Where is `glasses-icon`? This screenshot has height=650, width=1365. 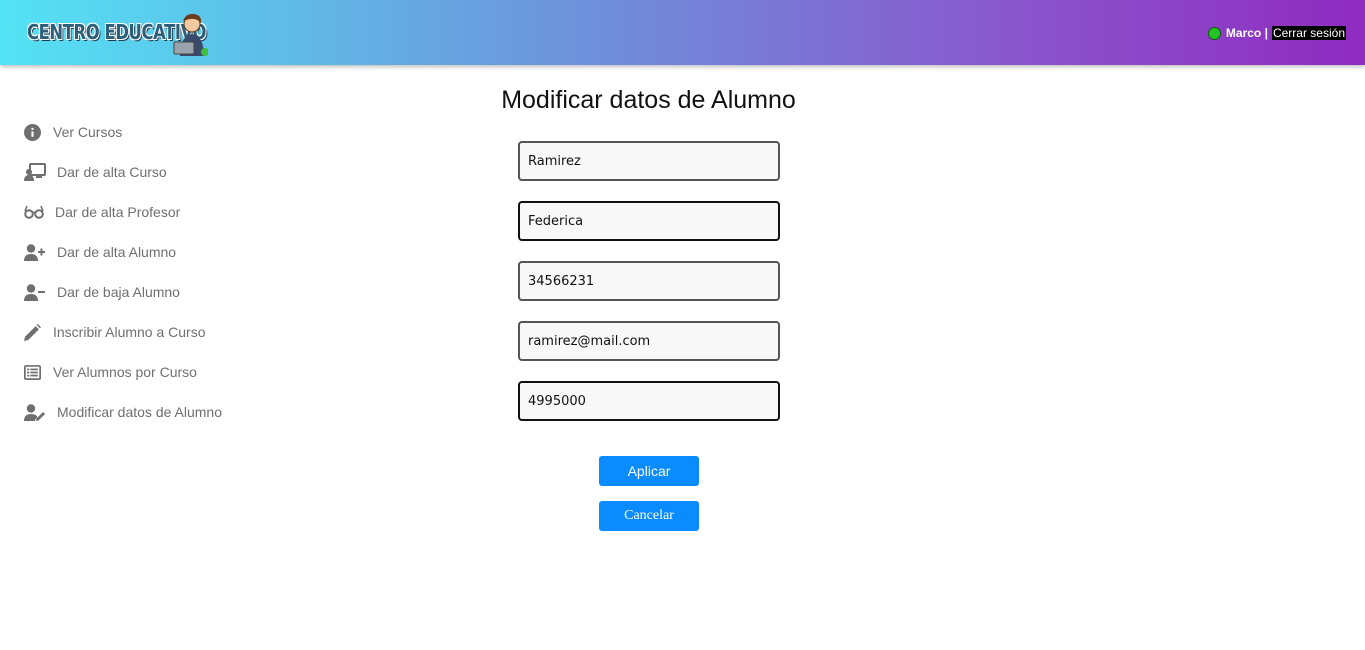
glasses-icon is located at coordinates (36, 212).